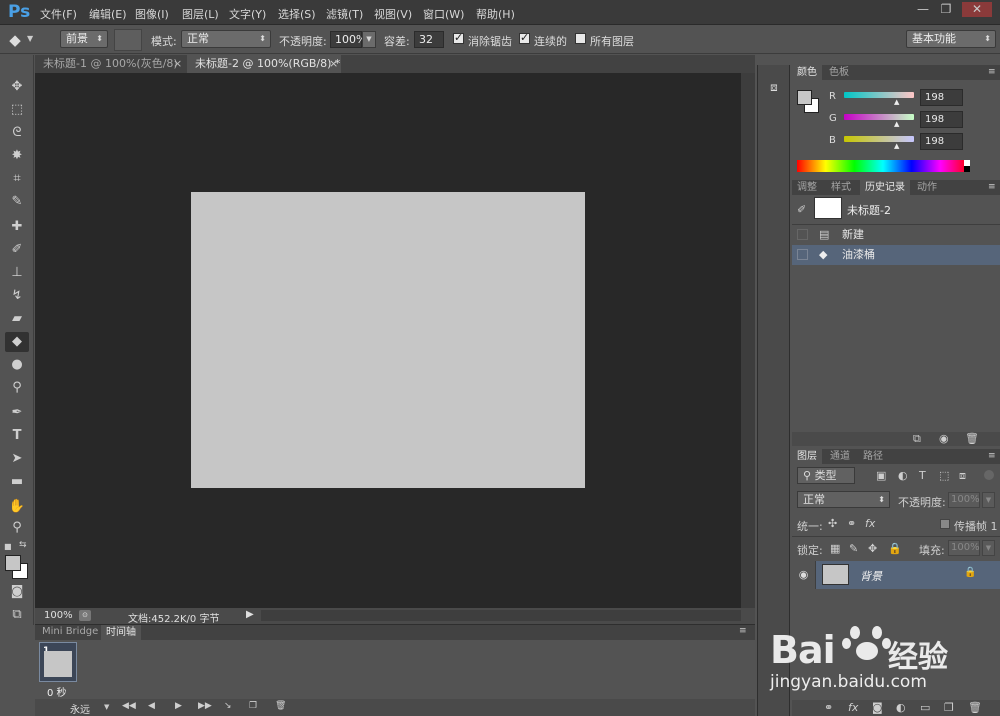  I want to click on tab-color: 颜色, so click(807, 72).